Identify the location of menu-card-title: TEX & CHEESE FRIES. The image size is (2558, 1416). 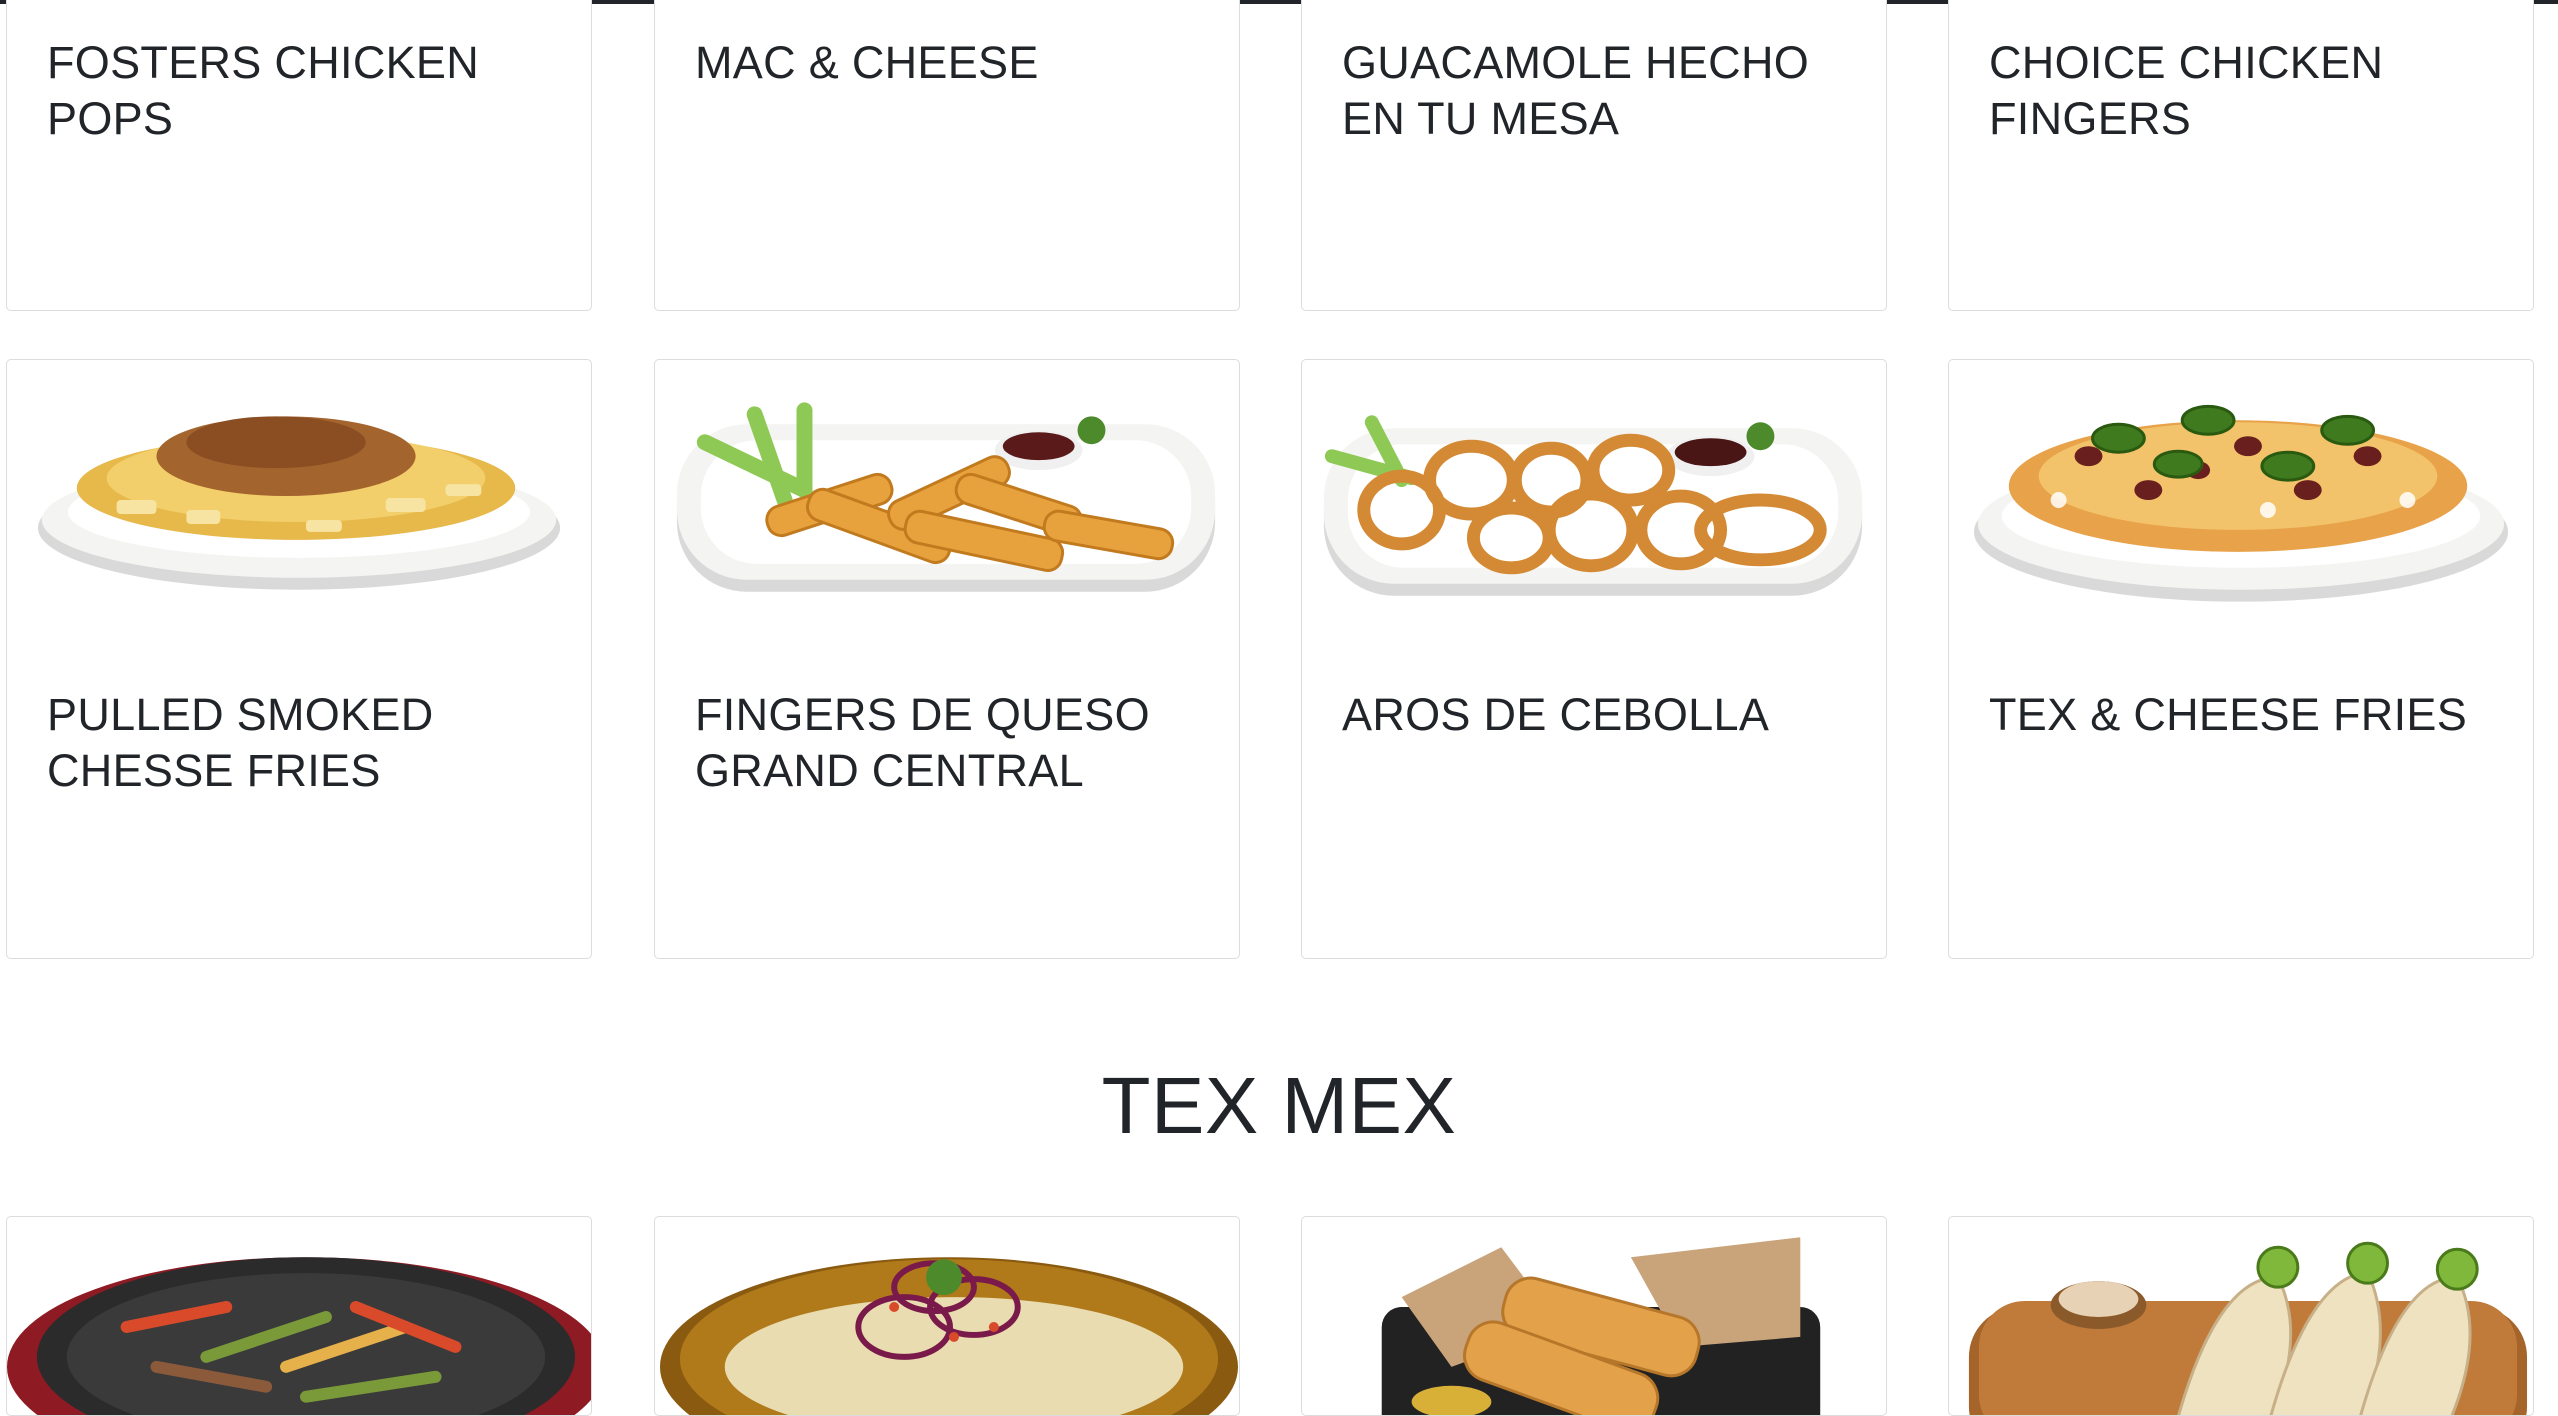
(2228, 714).